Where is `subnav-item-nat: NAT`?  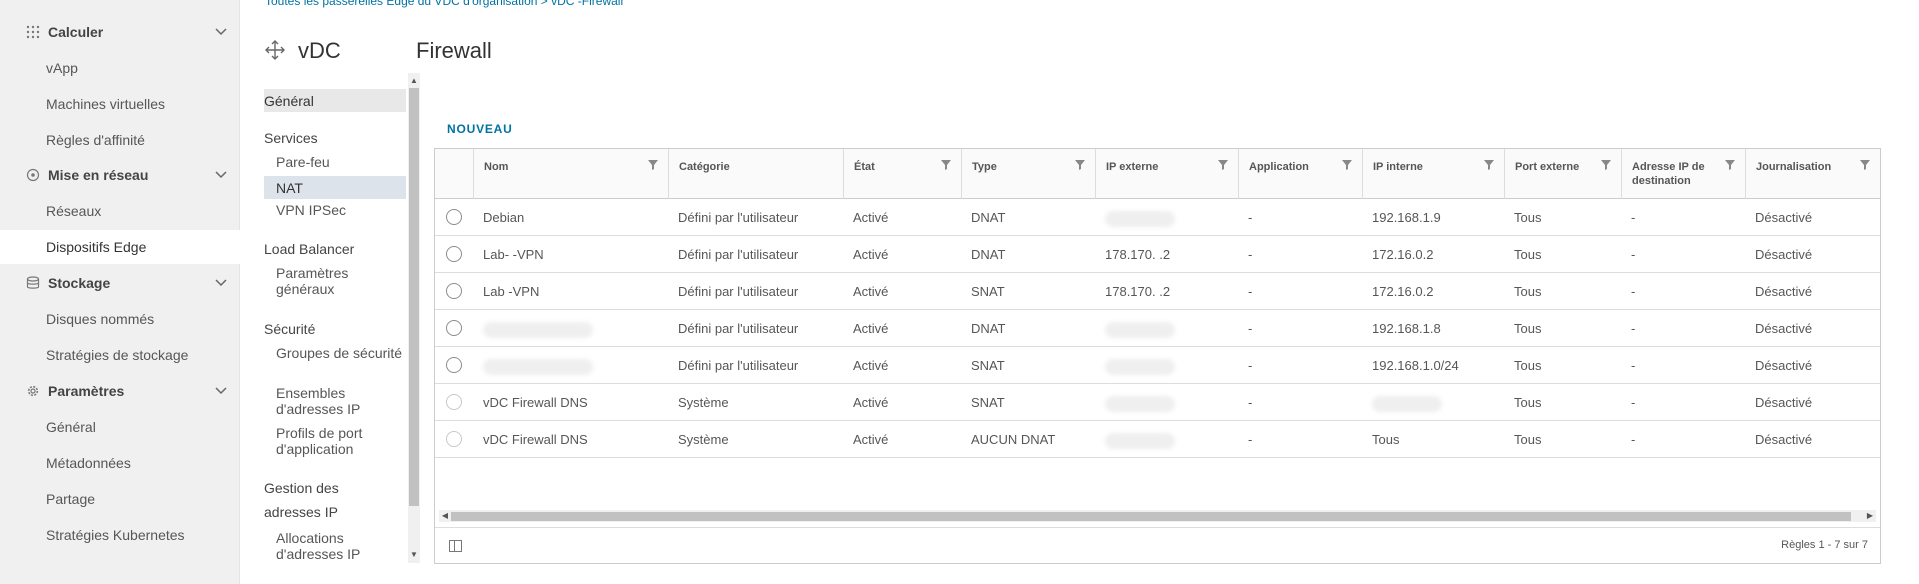 subnav-item-nat: NAT is located at coordinates (335, 187).